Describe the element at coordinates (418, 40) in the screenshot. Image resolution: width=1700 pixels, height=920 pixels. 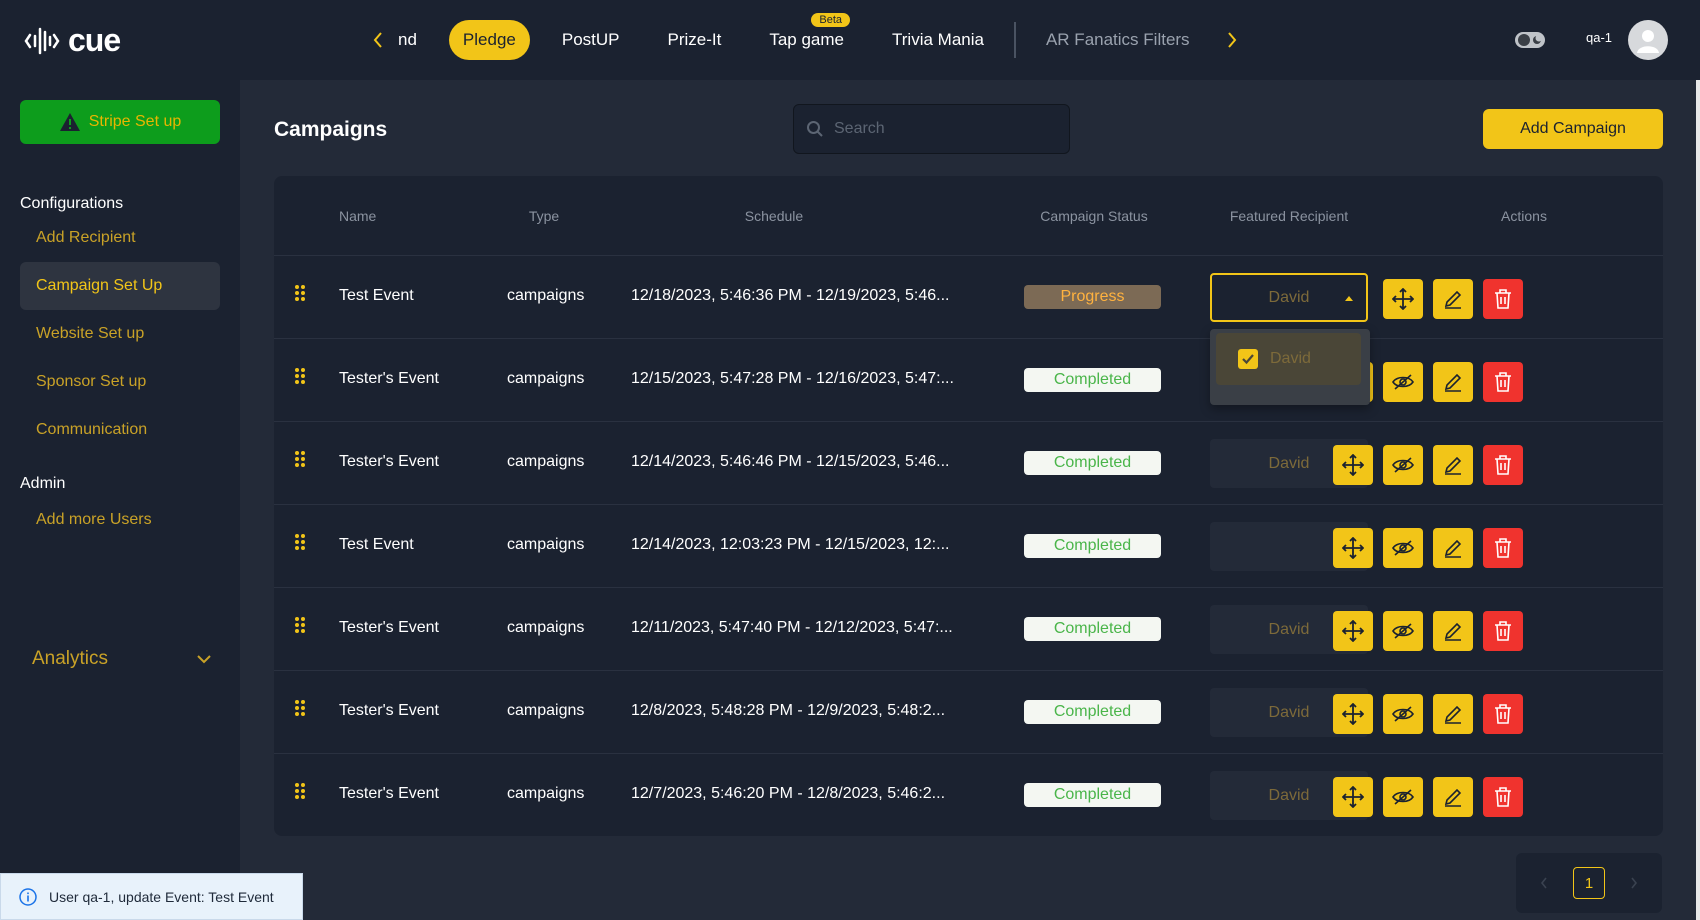
I see `tab-nd: nd` at that location.